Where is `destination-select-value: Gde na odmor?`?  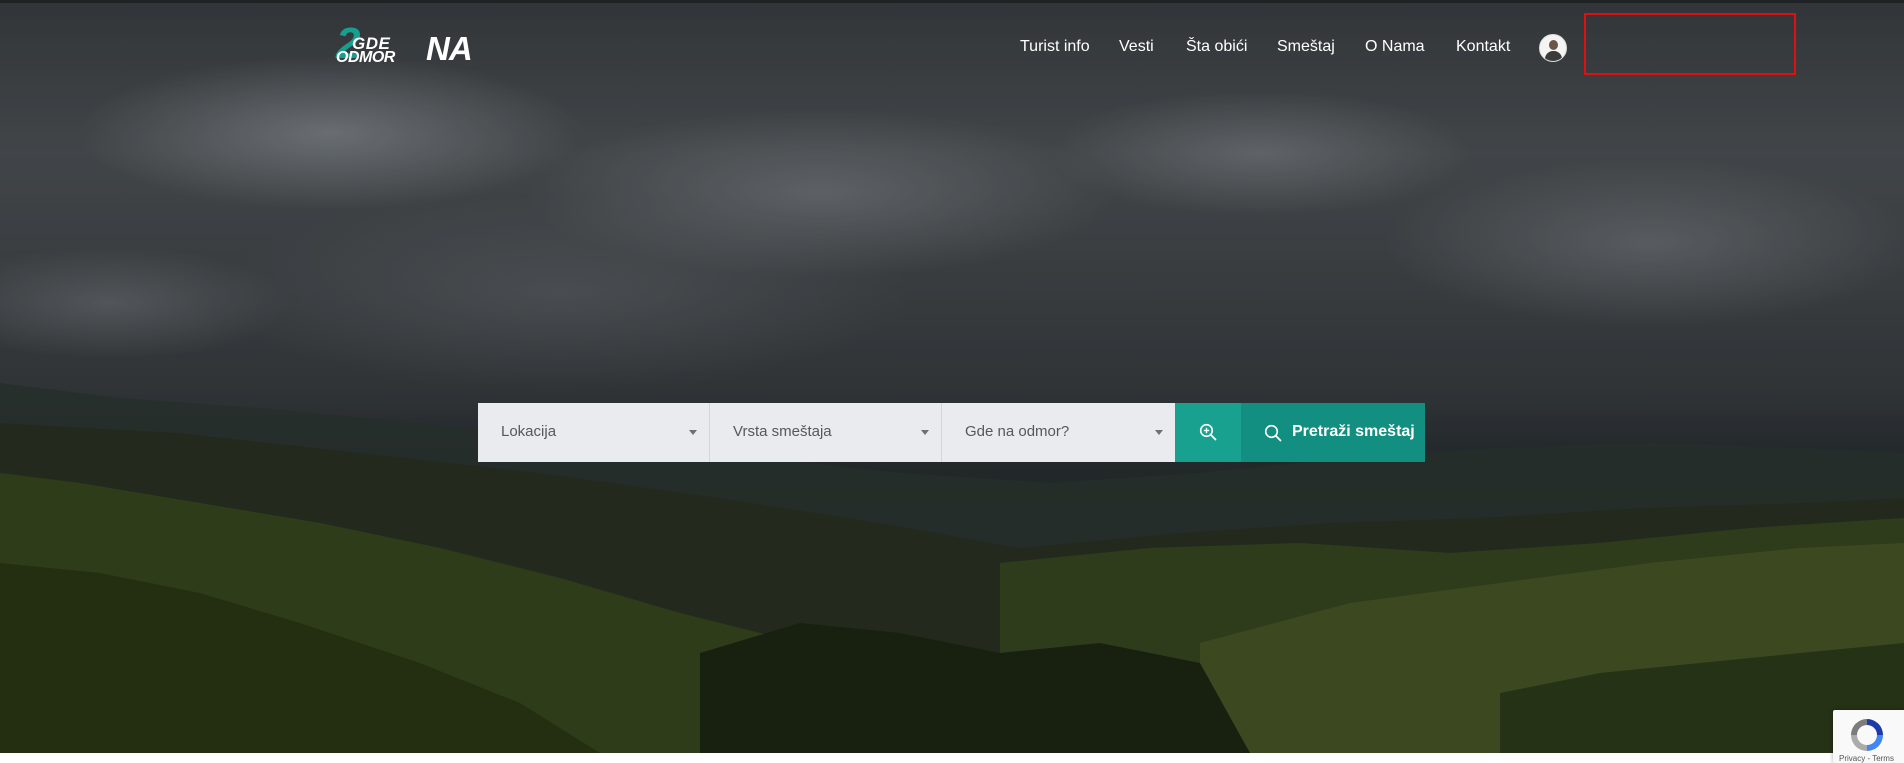
destination-select-value: Gde na odmor? is located at coordinates (1017, 431).